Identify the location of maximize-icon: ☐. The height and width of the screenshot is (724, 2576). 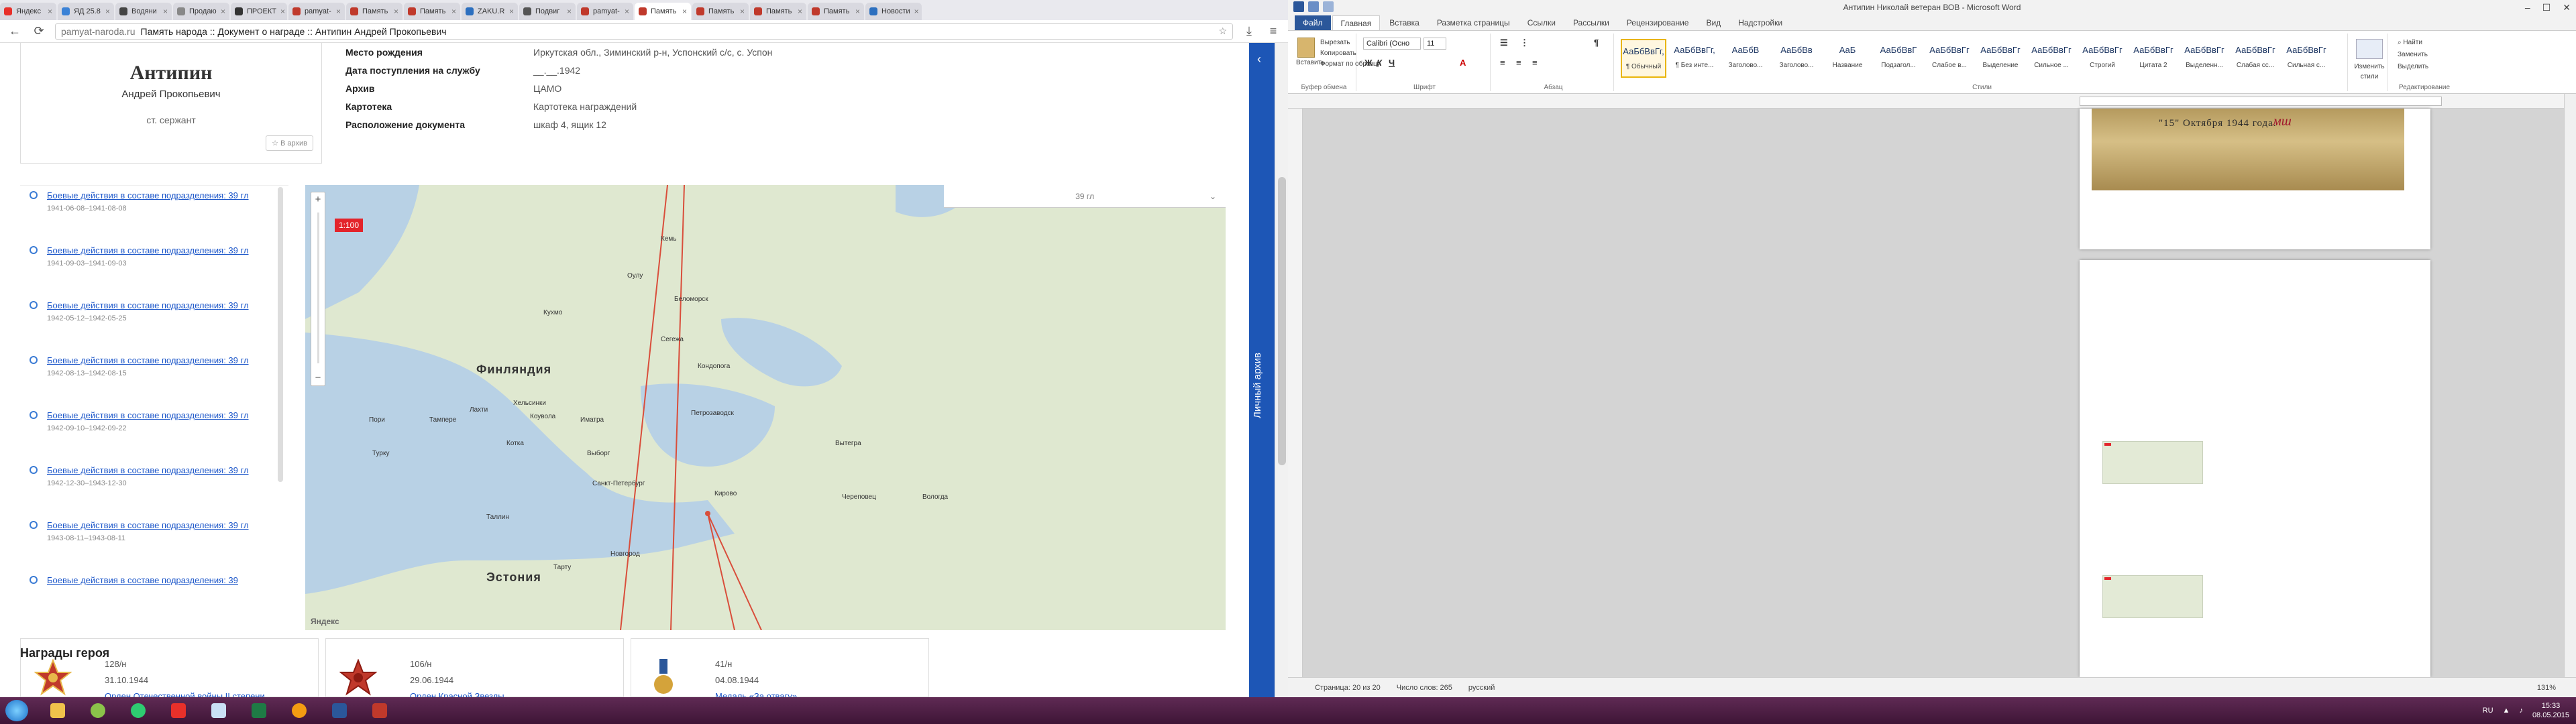
(2546, 7).